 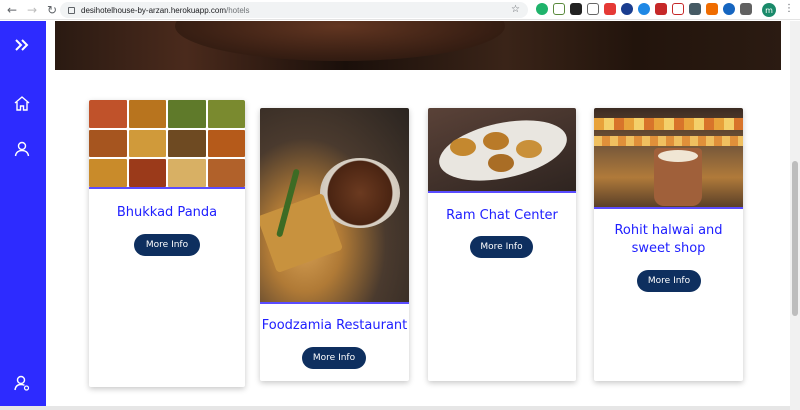 I want to click on extensions-bar, so click(x=644, y=9).